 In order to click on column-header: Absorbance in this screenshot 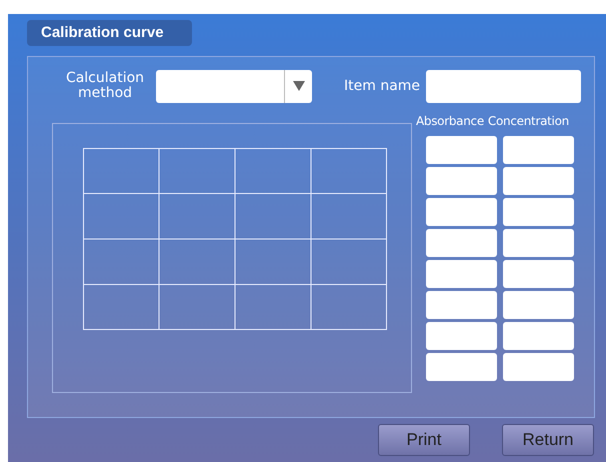, I will do `click(450, 121)`.